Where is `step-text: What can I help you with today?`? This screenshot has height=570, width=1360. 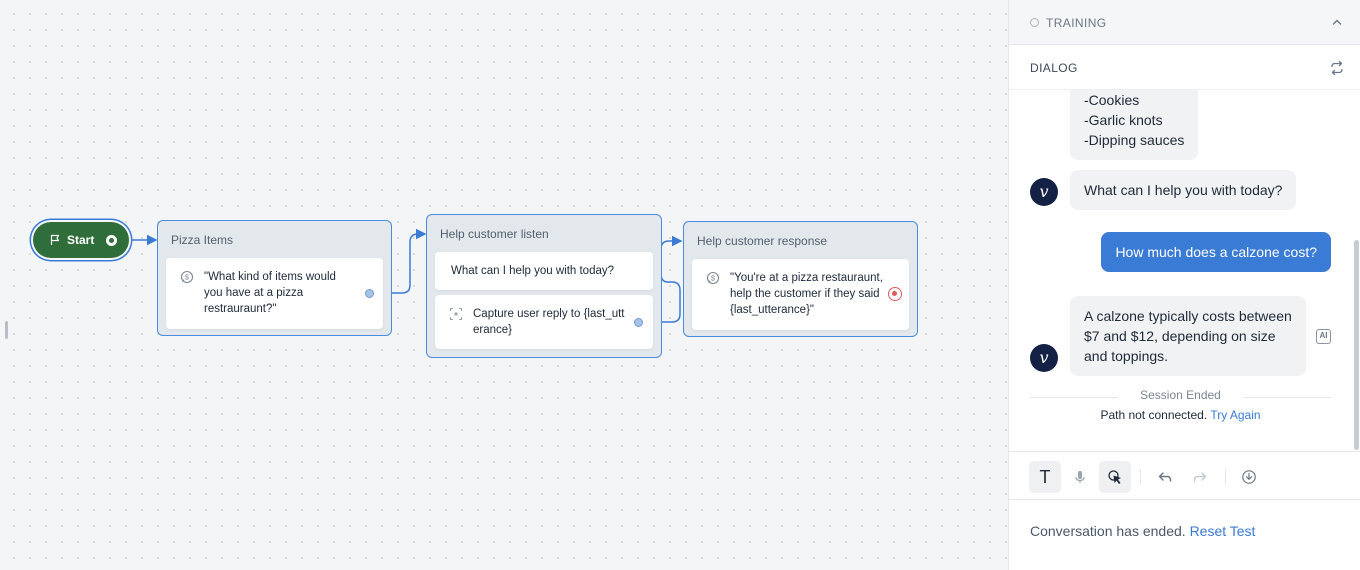
step-text: What can I help you with today? is located at coordinates (542, 271).